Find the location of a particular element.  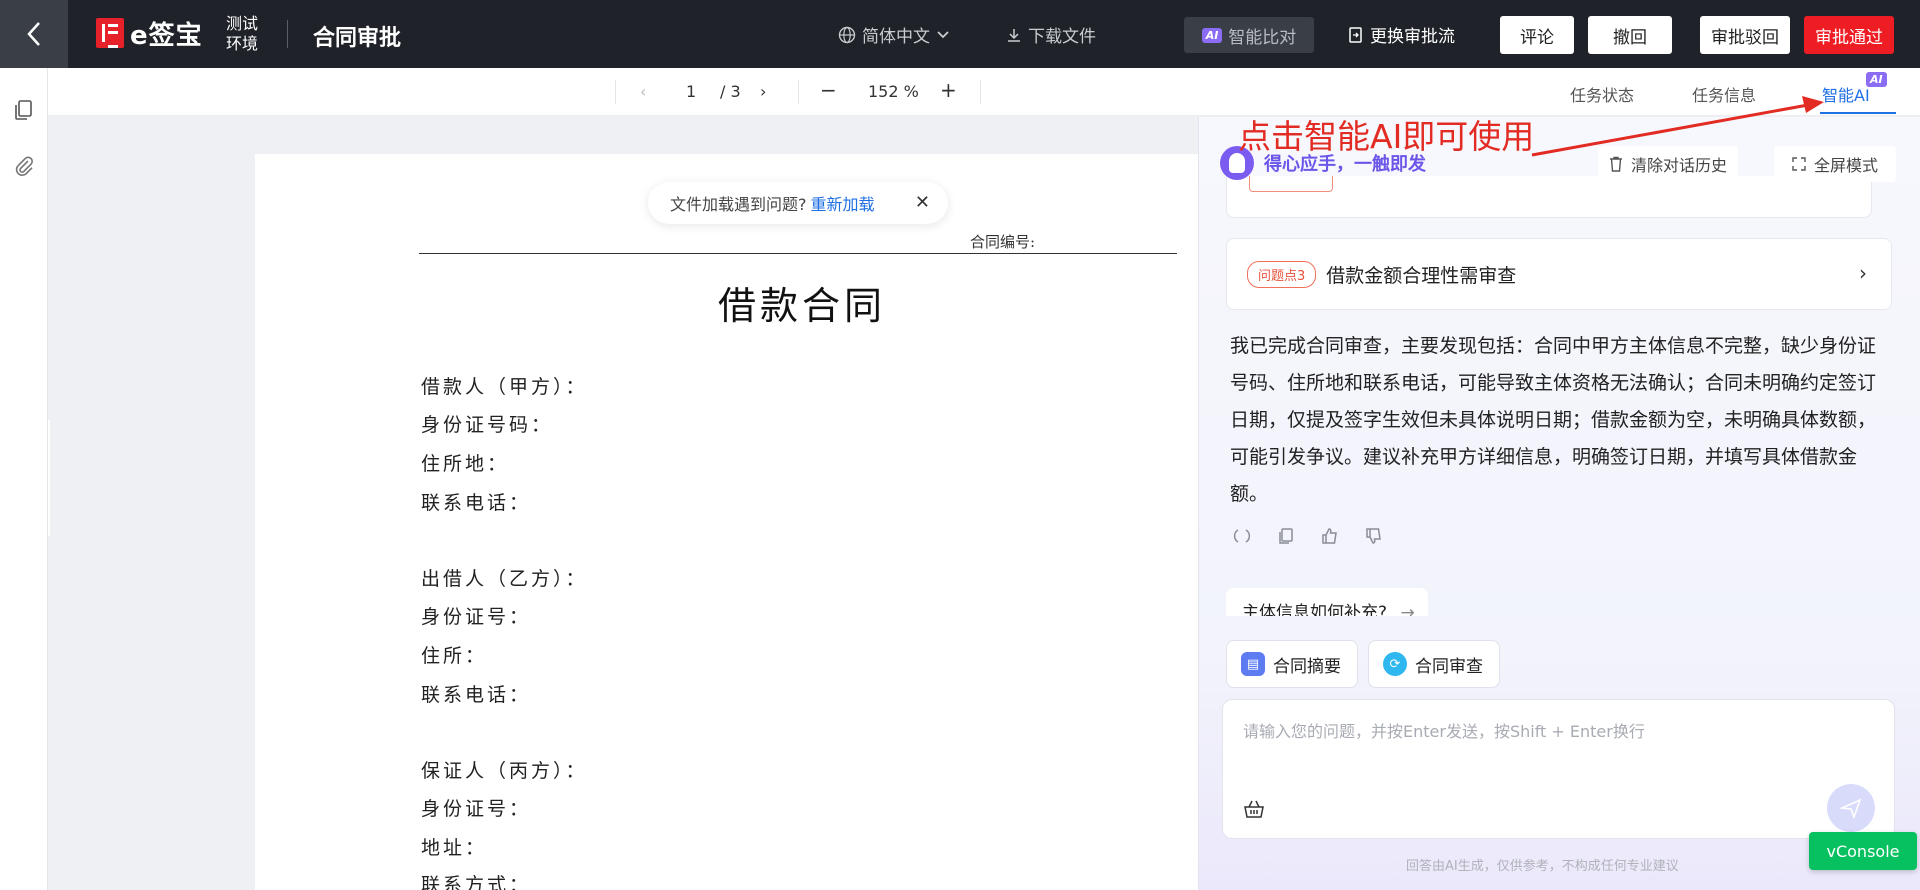

language-label: 简体中文 is located at coordinates (896, 37).